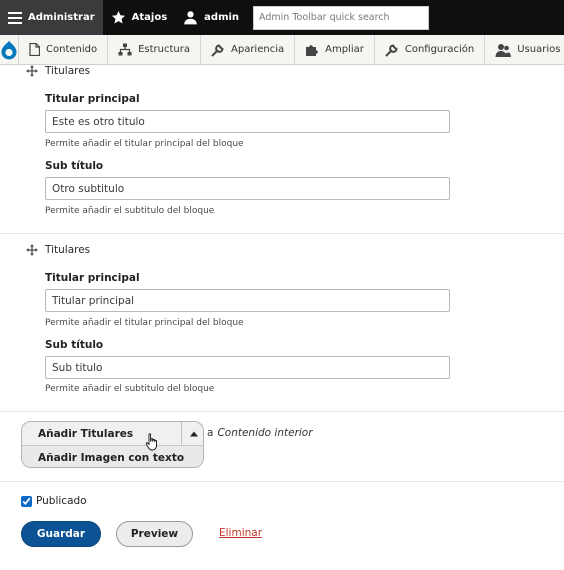 Image resolution: width=564 pixels, height=570 pixels. I want to click on toolbar-user-label: admin, so click(222, 17).